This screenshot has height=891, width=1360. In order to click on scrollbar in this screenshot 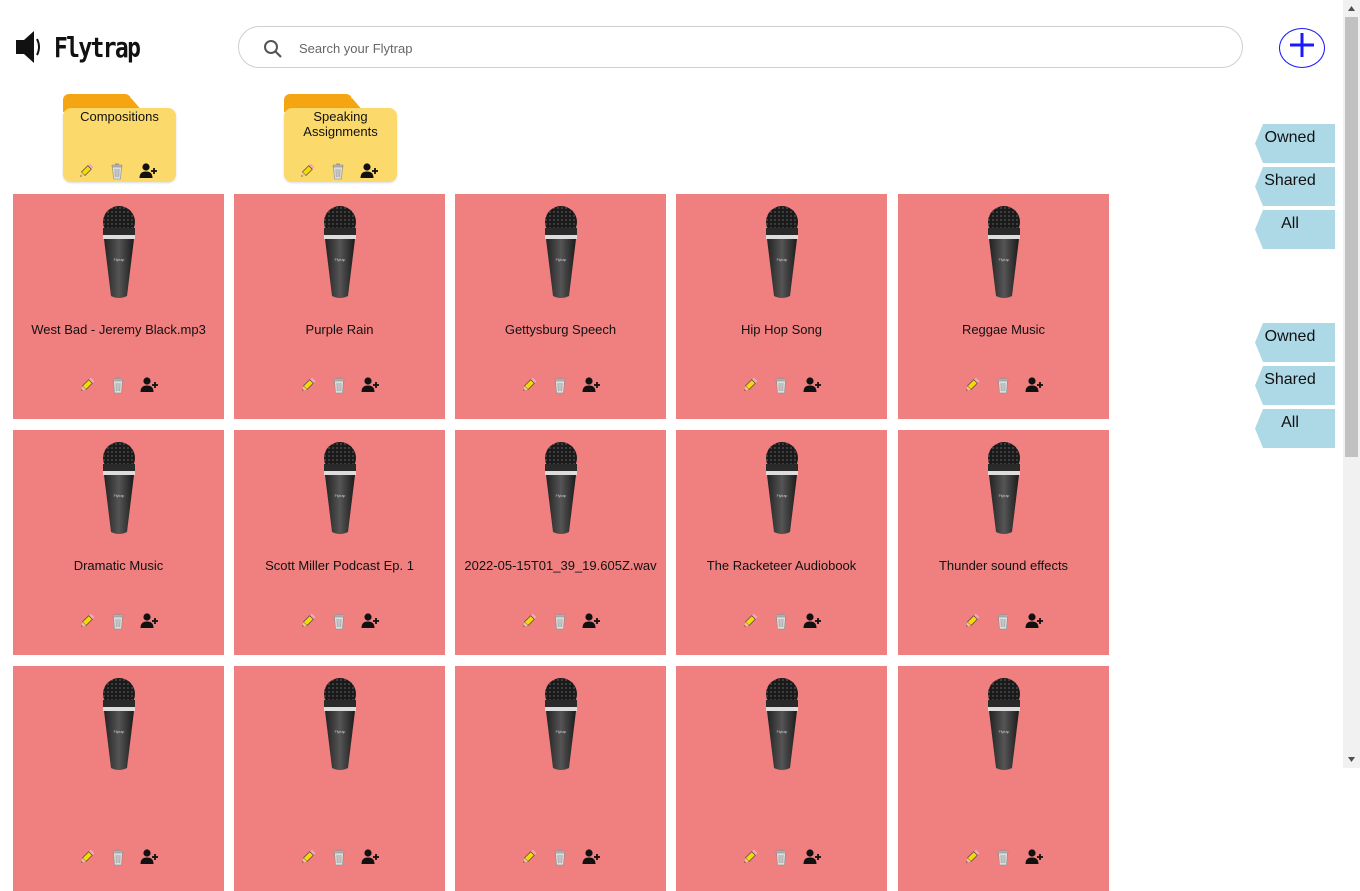, I will do `click(1351, 384)`.